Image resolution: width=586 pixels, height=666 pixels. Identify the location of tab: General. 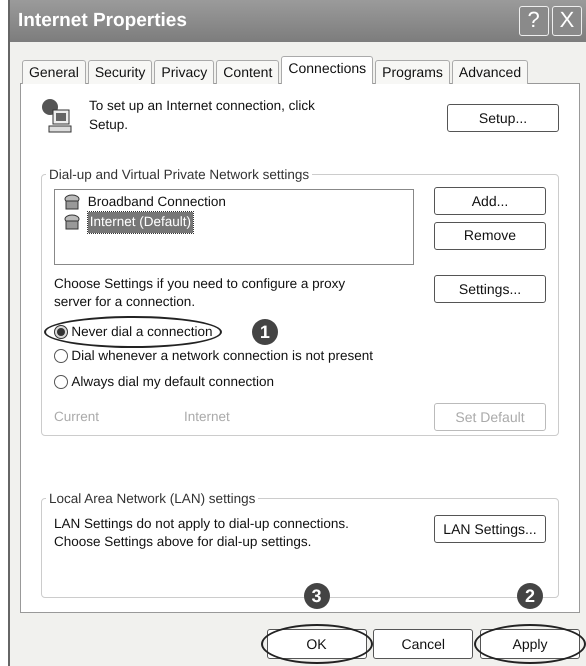
(54, 72).